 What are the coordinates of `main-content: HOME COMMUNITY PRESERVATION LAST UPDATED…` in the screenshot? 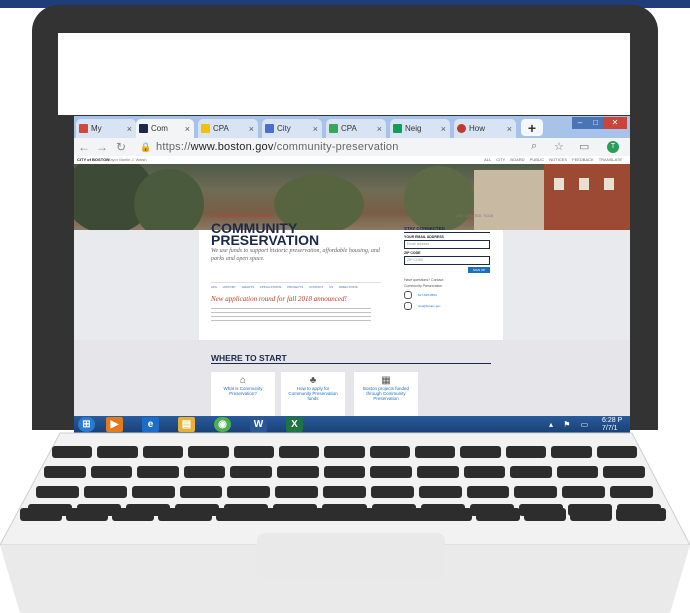 It's located at (351, 277).